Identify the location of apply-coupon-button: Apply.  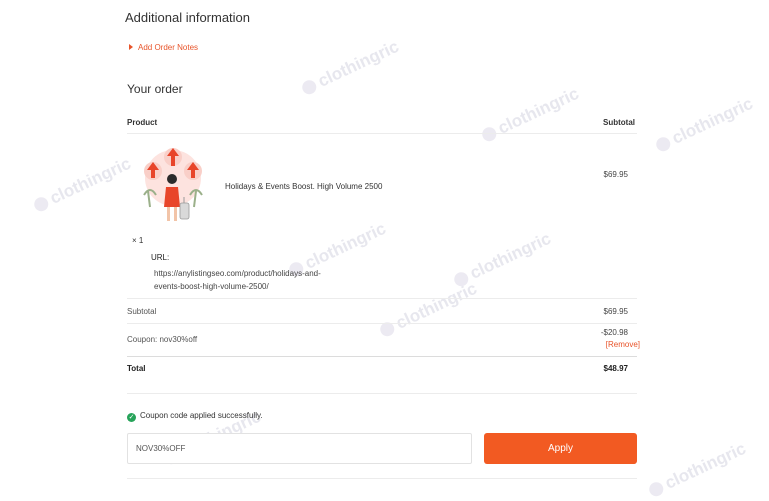
(560, 448).